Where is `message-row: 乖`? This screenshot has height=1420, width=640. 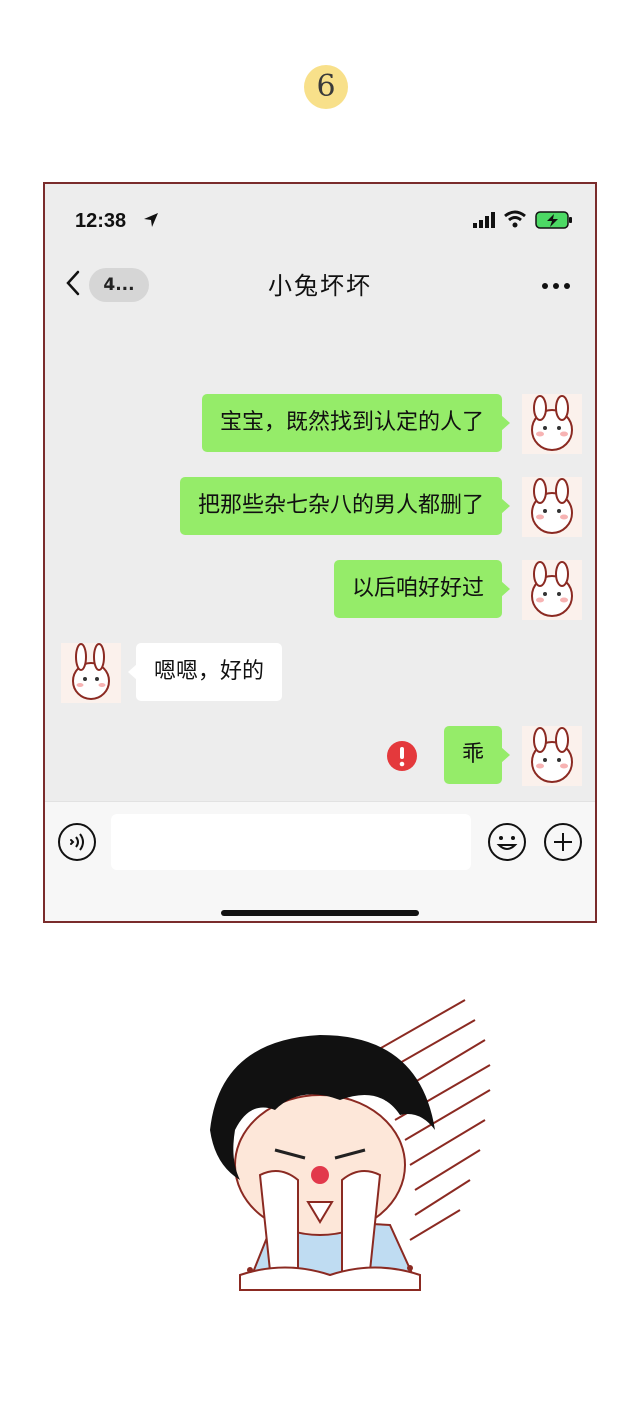 message-row: 乖 is located at coordinates (320, 756).